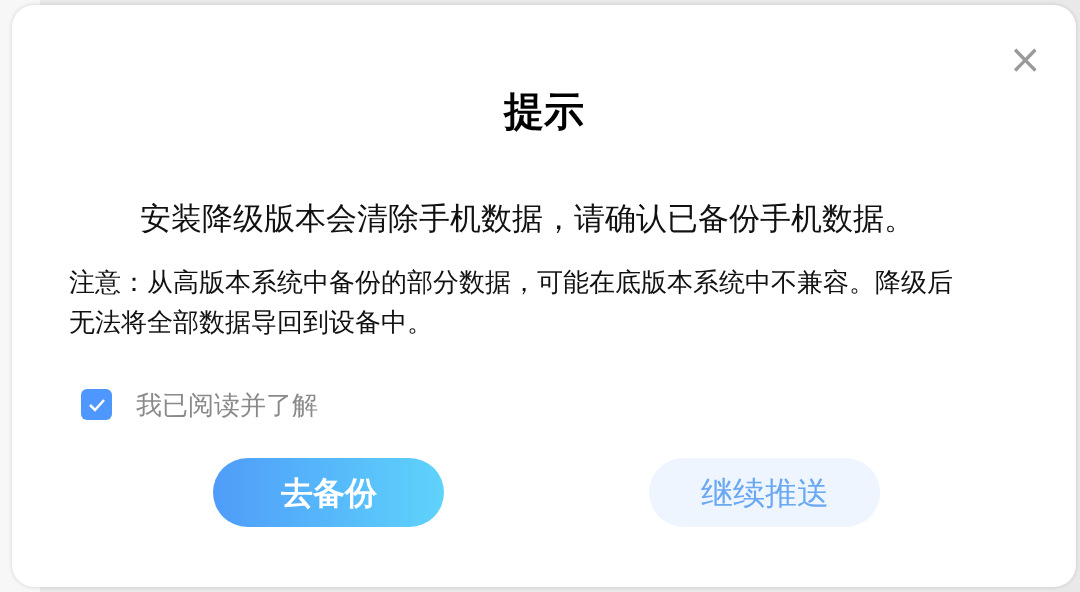  What do you see at coordinates (328, 492) in the screenshot?
I see `backup-button: 去备份` at bounding box center [328, 492].